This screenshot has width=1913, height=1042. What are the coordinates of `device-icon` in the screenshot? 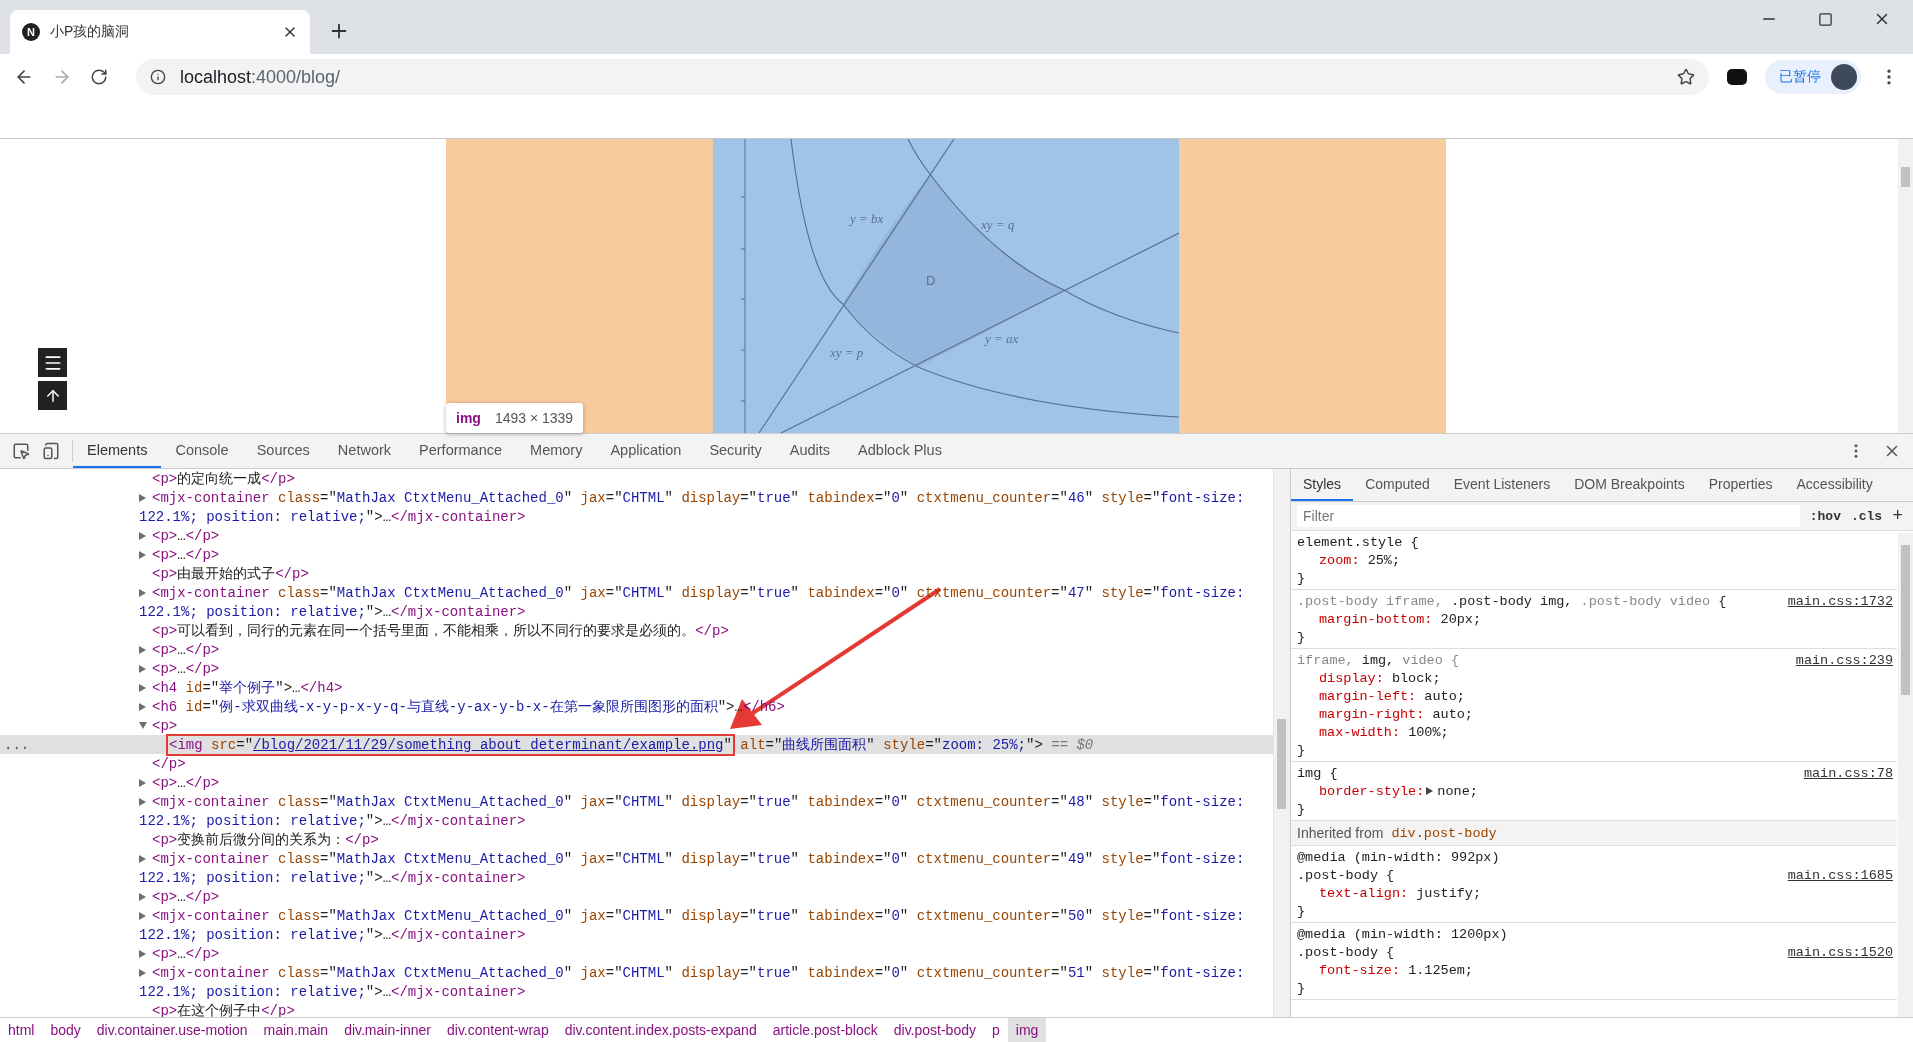 It's located at (51, 451).